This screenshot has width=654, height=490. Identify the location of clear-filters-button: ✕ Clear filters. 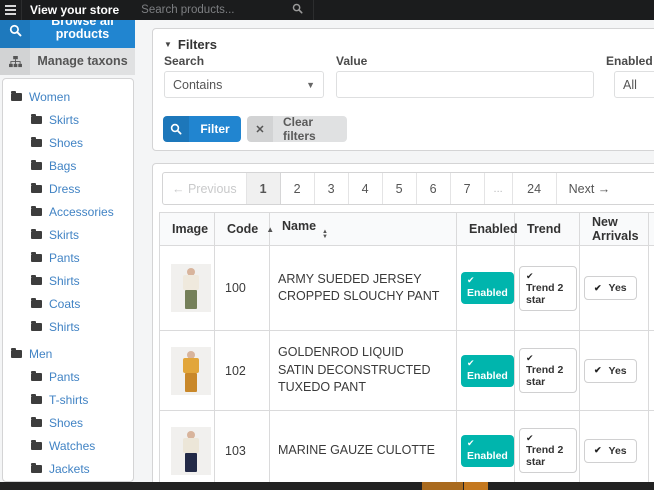
(297, 129).